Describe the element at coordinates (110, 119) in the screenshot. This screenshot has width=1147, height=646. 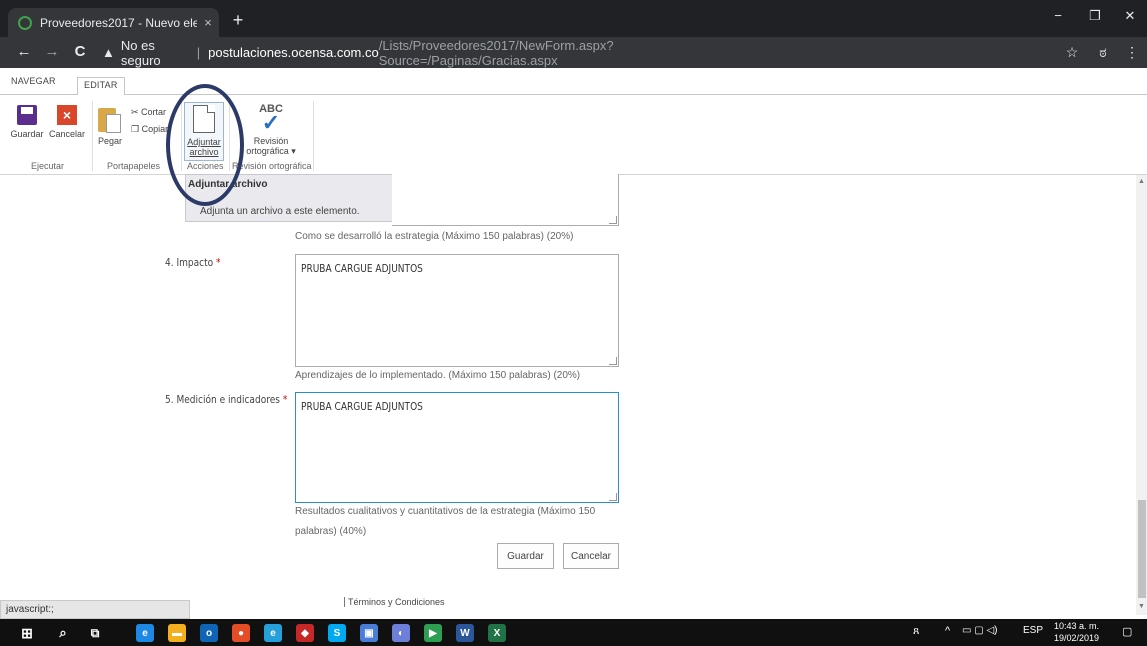
I see `paste-icon` at that location.